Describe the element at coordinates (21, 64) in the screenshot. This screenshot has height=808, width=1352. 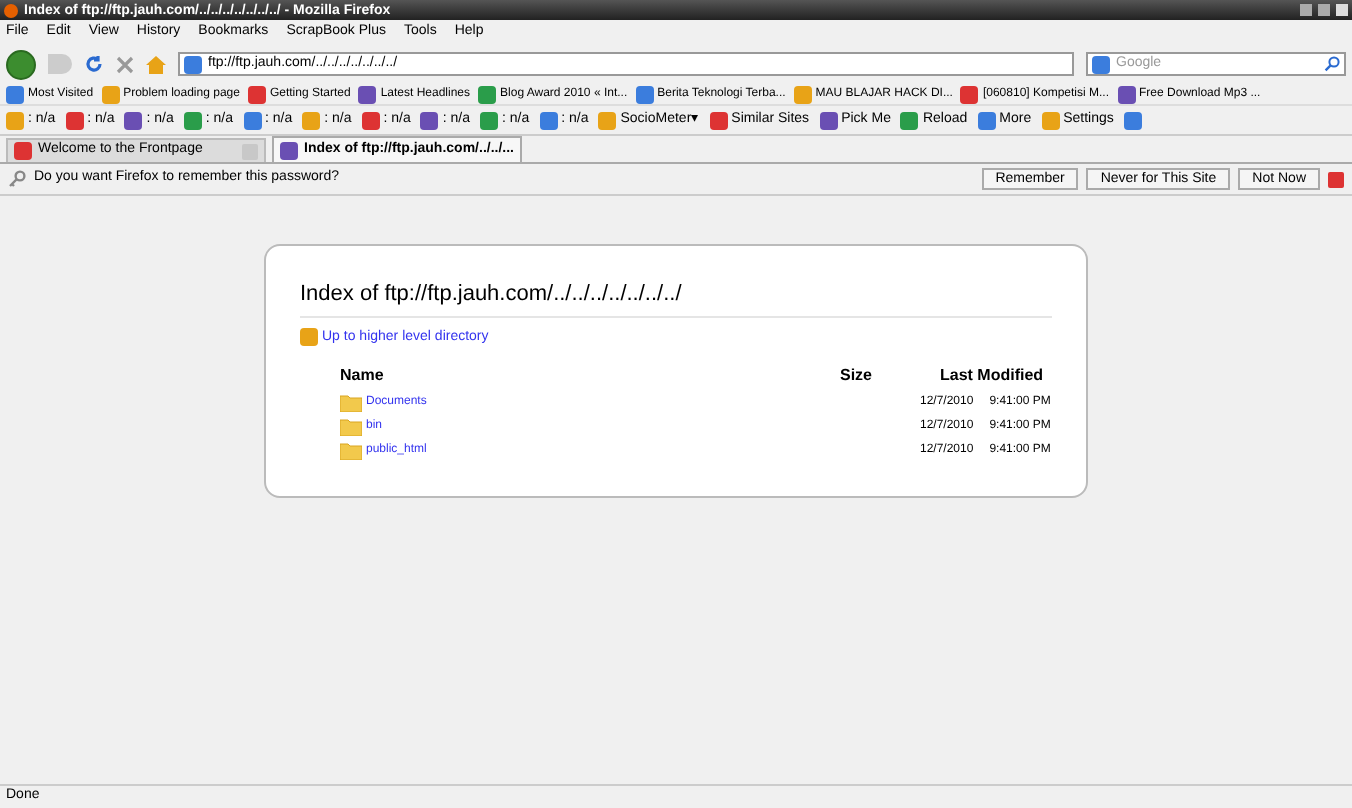
I see `back-button` at that location.